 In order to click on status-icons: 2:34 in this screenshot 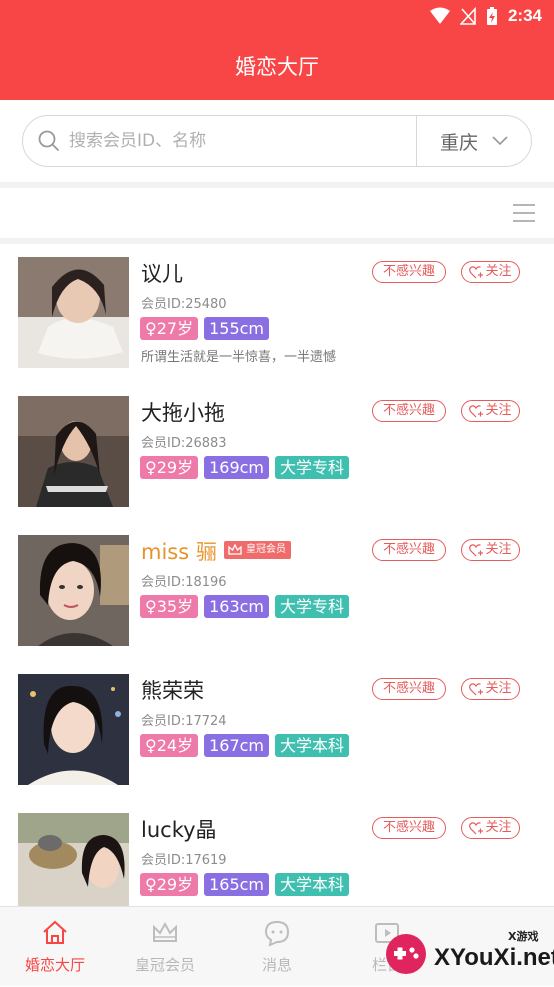, I will do `click(485, 16)`.